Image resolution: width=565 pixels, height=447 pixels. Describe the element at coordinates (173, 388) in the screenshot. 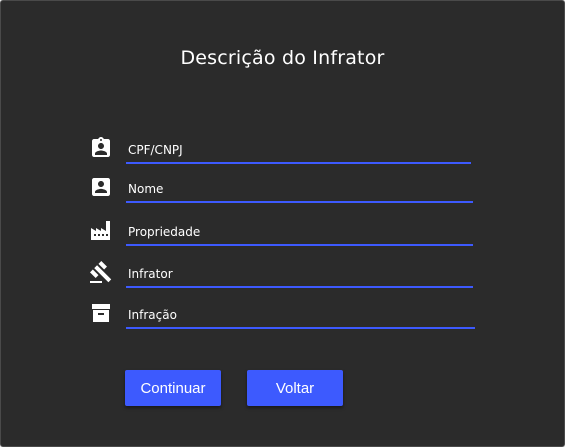

I see `continue-button: Continuar` at that location.